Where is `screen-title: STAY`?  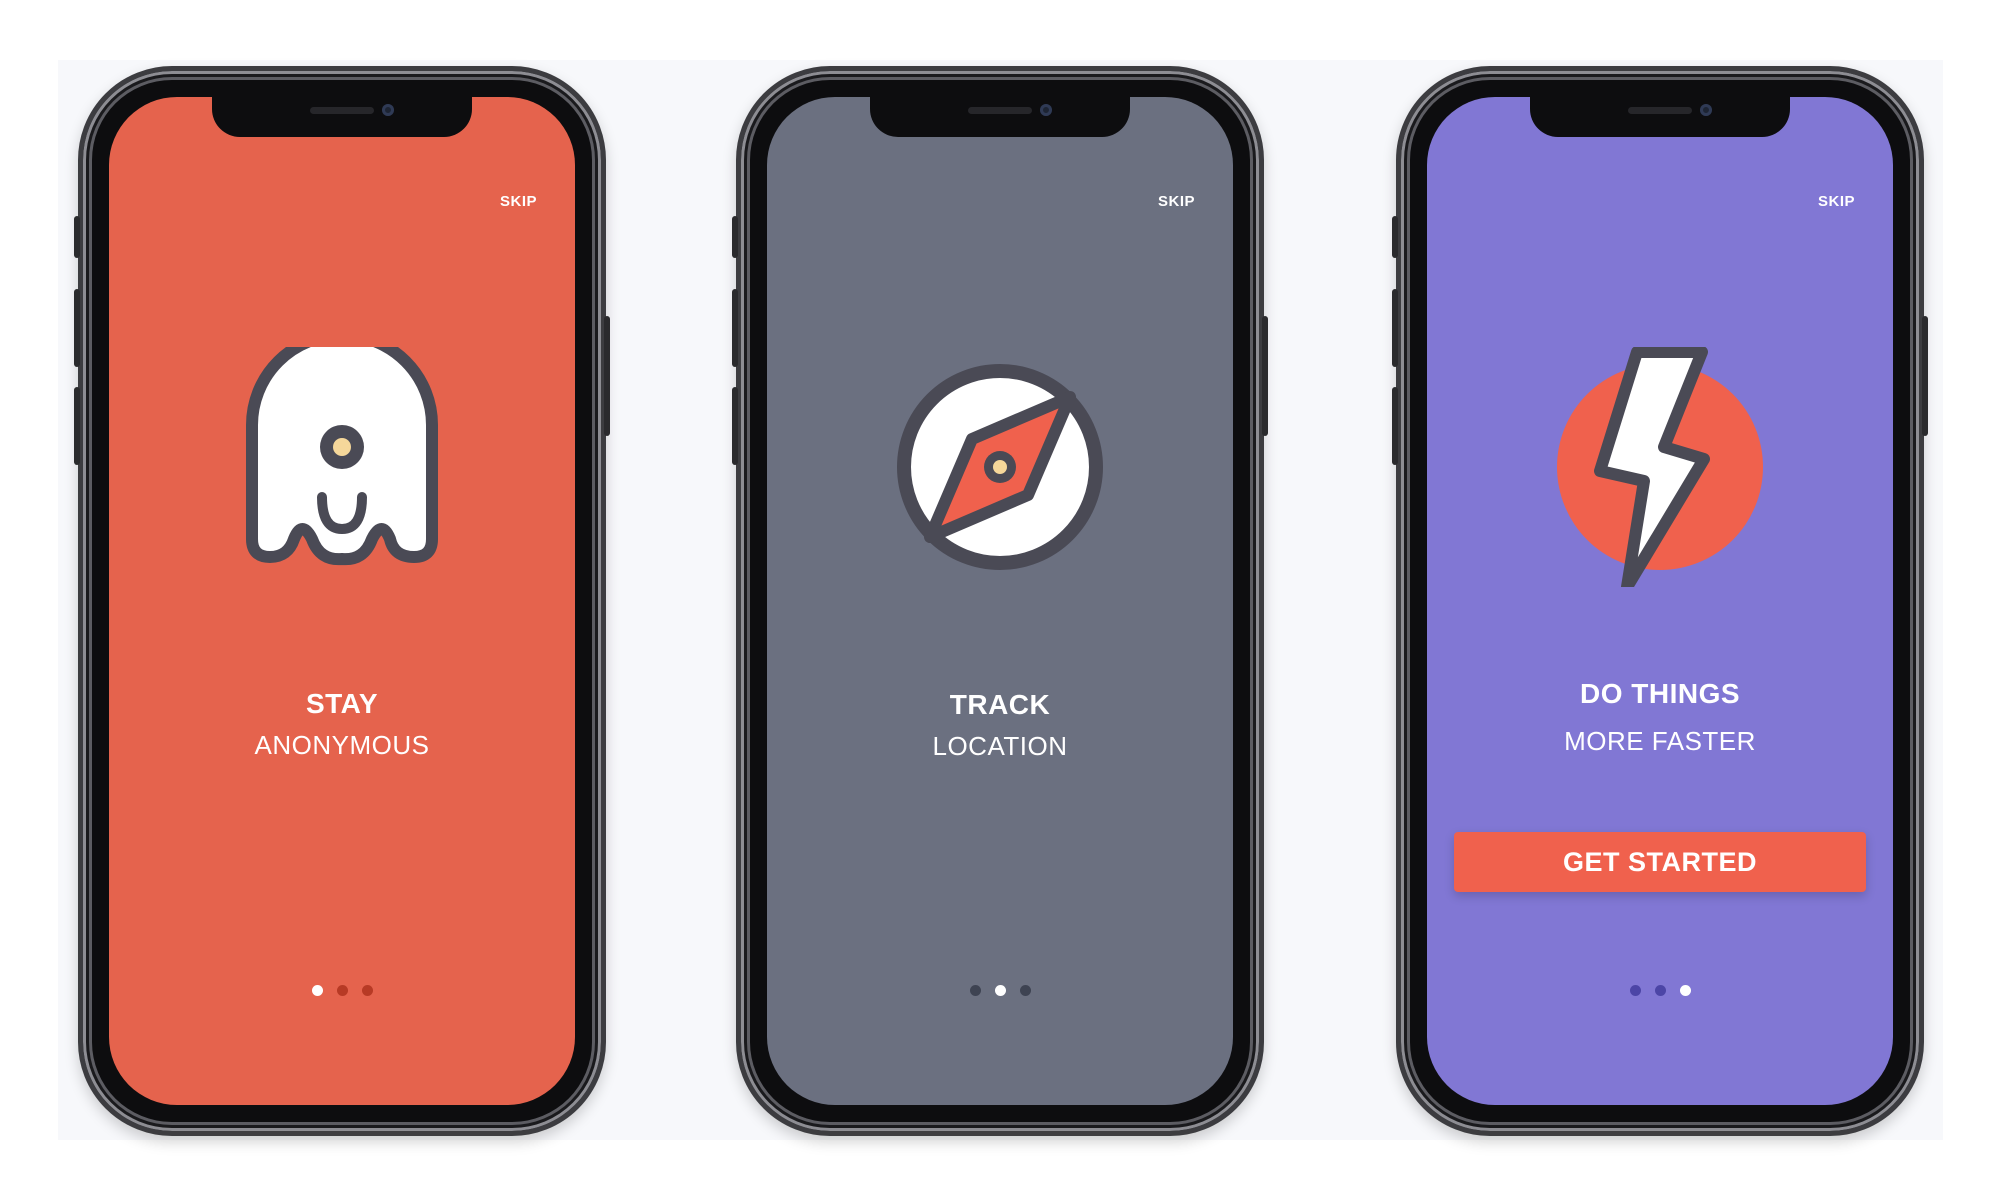
screen-title: STAY is located at coordinates (342, 703).